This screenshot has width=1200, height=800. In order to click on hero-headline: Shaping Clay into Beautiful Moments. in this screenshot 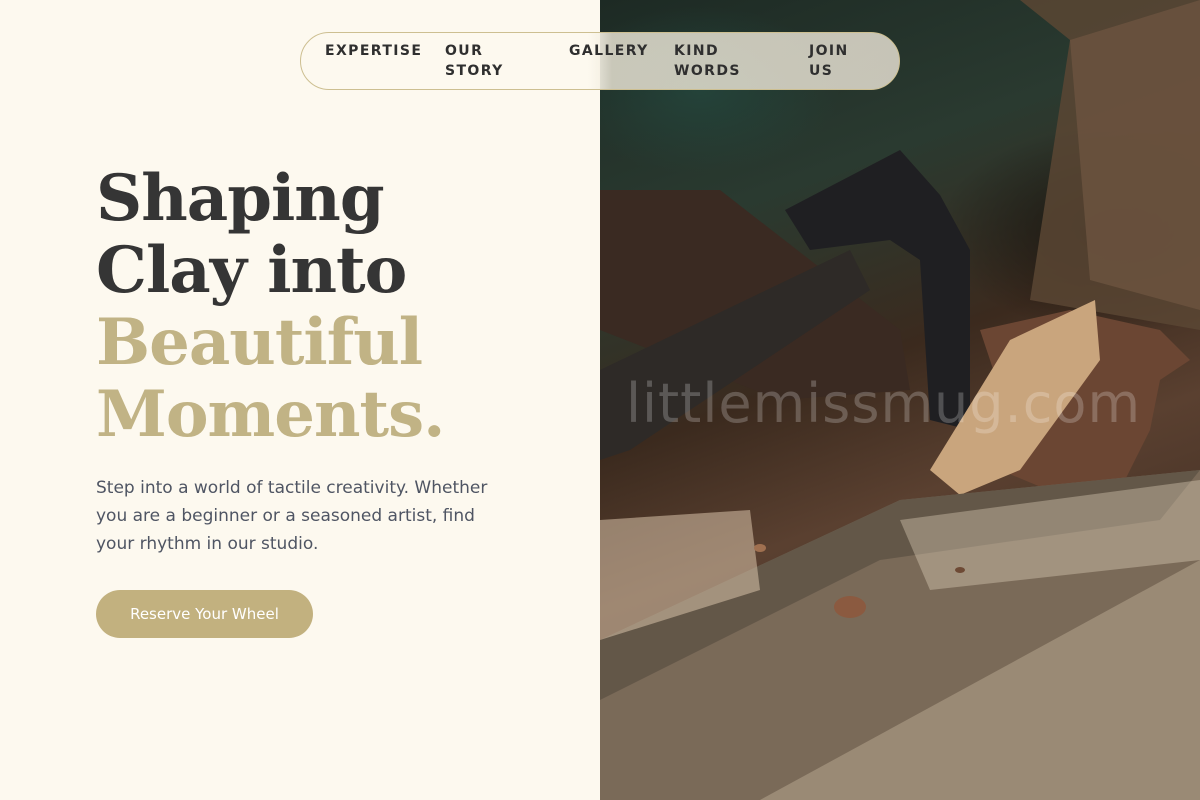, I will do `click(270, 306)`.